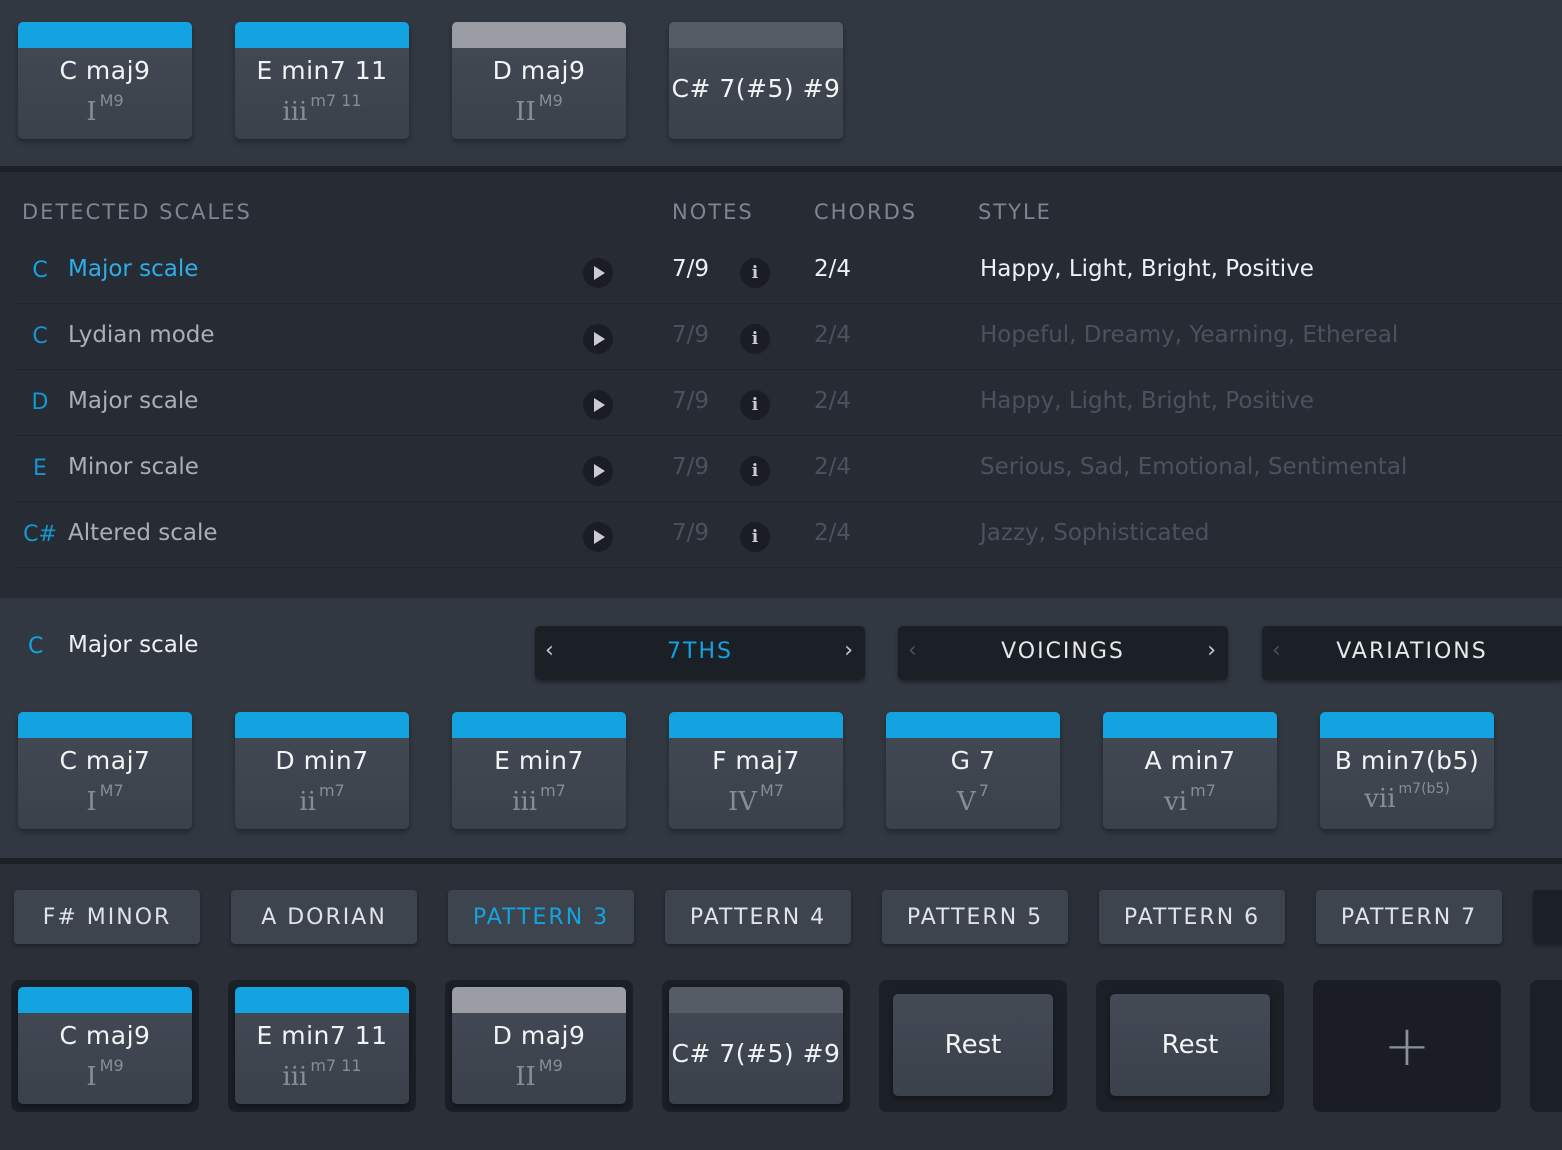 This screenshot has height=1150, width=1562. Describe the element at coordinates (105, 770) in the screenshot. I see `scale-chord-1: C maj7 I M7` at that location.